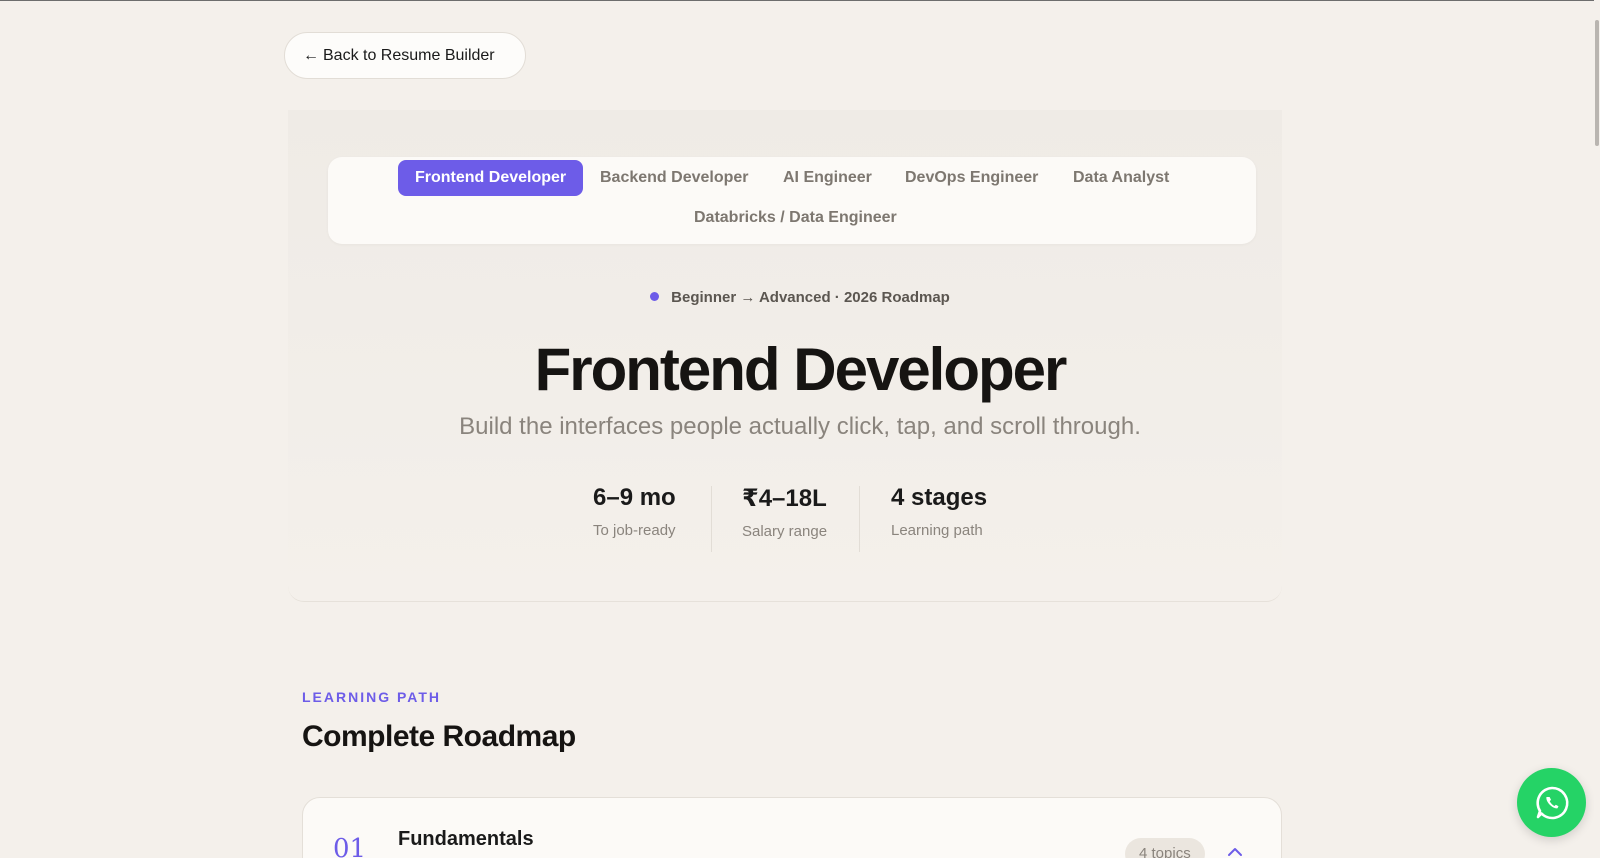 The height and width of the screenshot is (858, 1600). What do you see at coordinates (634, 530) in the screenshot?
I see `stat-label: To job-ready` at bounding box center [634, 530].